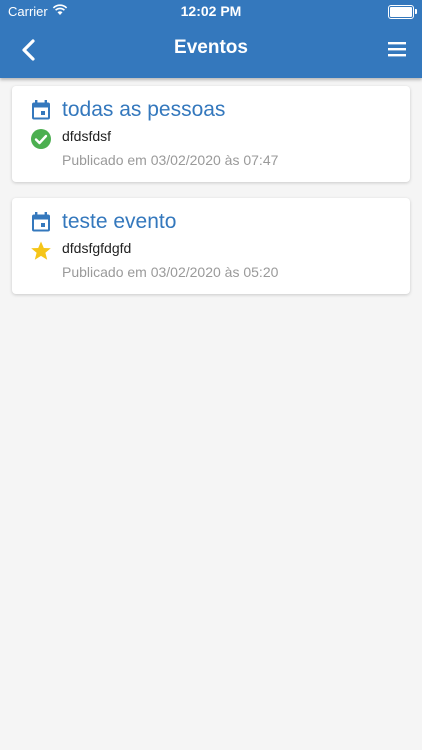 Image resolution: width=422 pixels, height=750 pixels. What do you see at coordinates (41, 139) in the screenshot?
I see `check-circle-icon` at bounding box center [41, 139].